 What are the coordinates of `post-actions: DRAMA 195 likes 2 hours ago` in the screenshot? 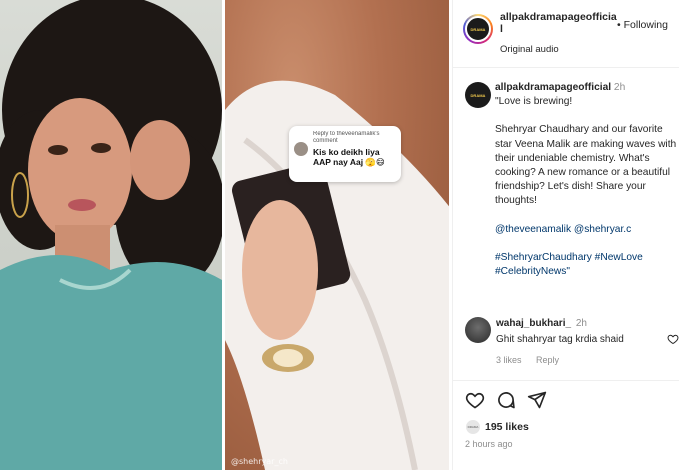 It's located at (566, 425).